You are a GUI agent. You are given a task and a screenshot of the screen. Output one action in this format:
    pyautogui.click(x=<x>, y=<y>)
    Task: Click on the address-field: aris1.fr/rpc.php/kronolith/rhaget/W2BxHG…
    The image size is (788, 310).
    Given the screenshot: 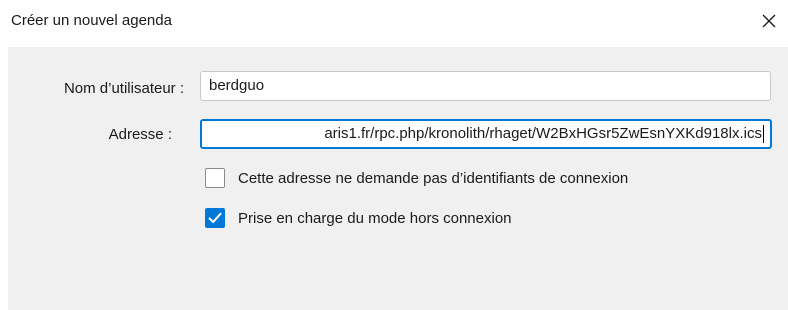 What is the action you would take?
    pyautogui.click(x=486, y=134)
    